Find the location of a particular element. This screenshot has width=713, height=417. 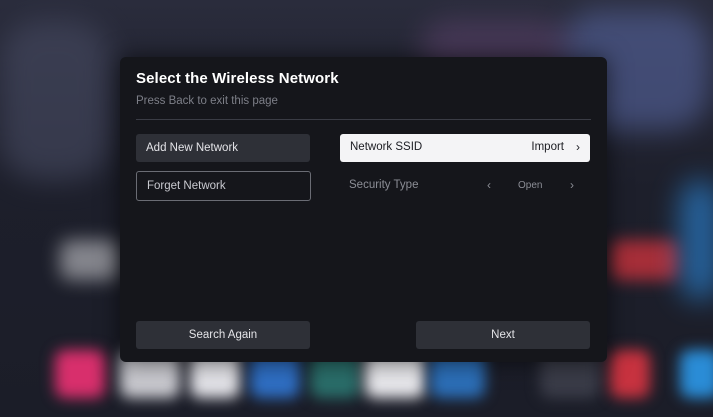

search-again-button: Search Again is located at coordinates (223, 335).